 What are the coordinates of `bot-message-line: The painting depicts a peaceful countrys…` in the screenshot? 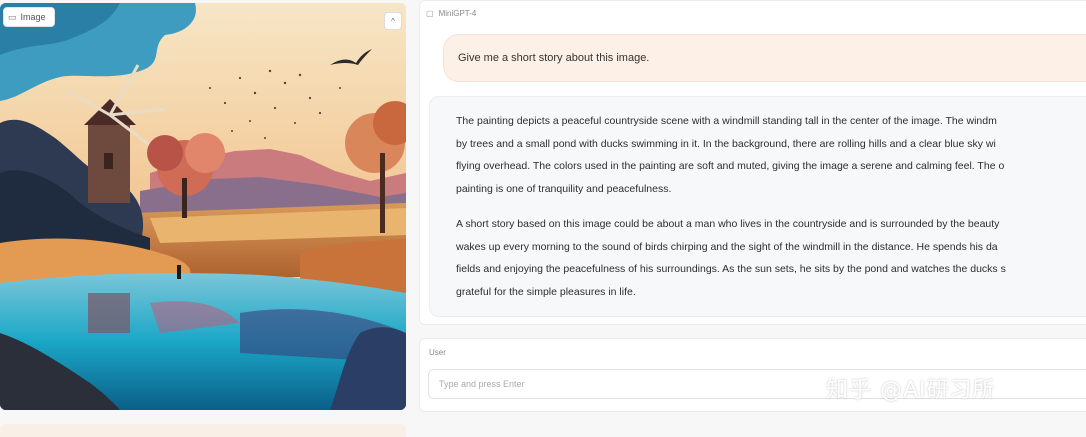 It's located at (726, 121).